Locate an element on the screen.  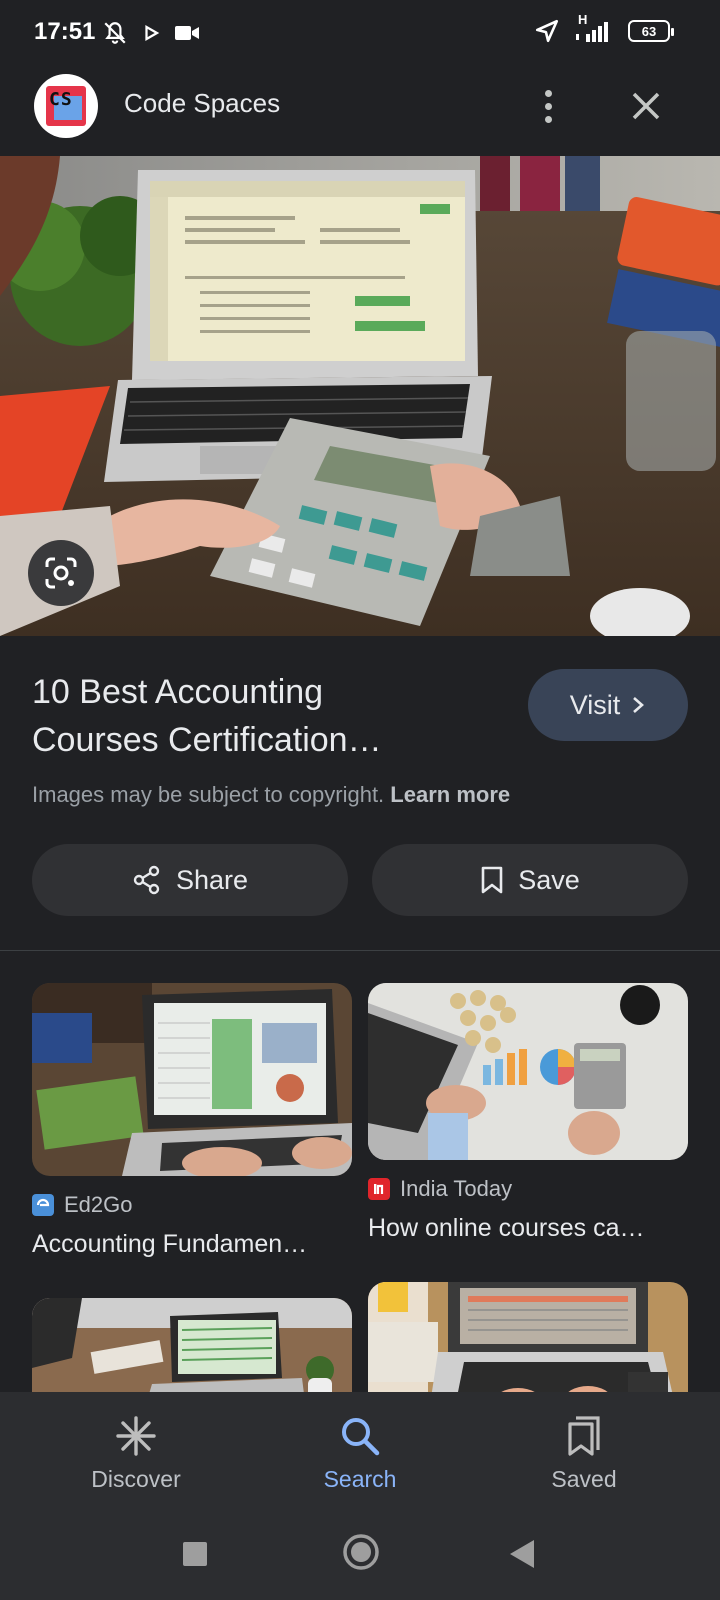
bottom-nav: Discover Search Saved is located at coordinates (360, 1453).